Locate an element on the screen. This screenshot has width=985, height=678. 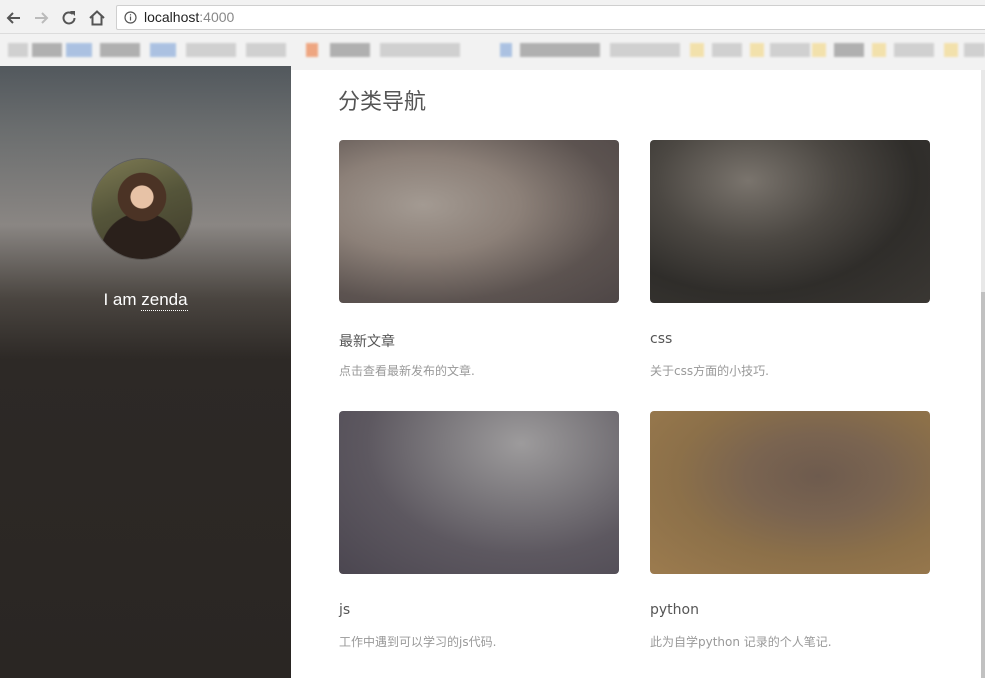
author-name-link: zenda is located at coordinates (164, 300).